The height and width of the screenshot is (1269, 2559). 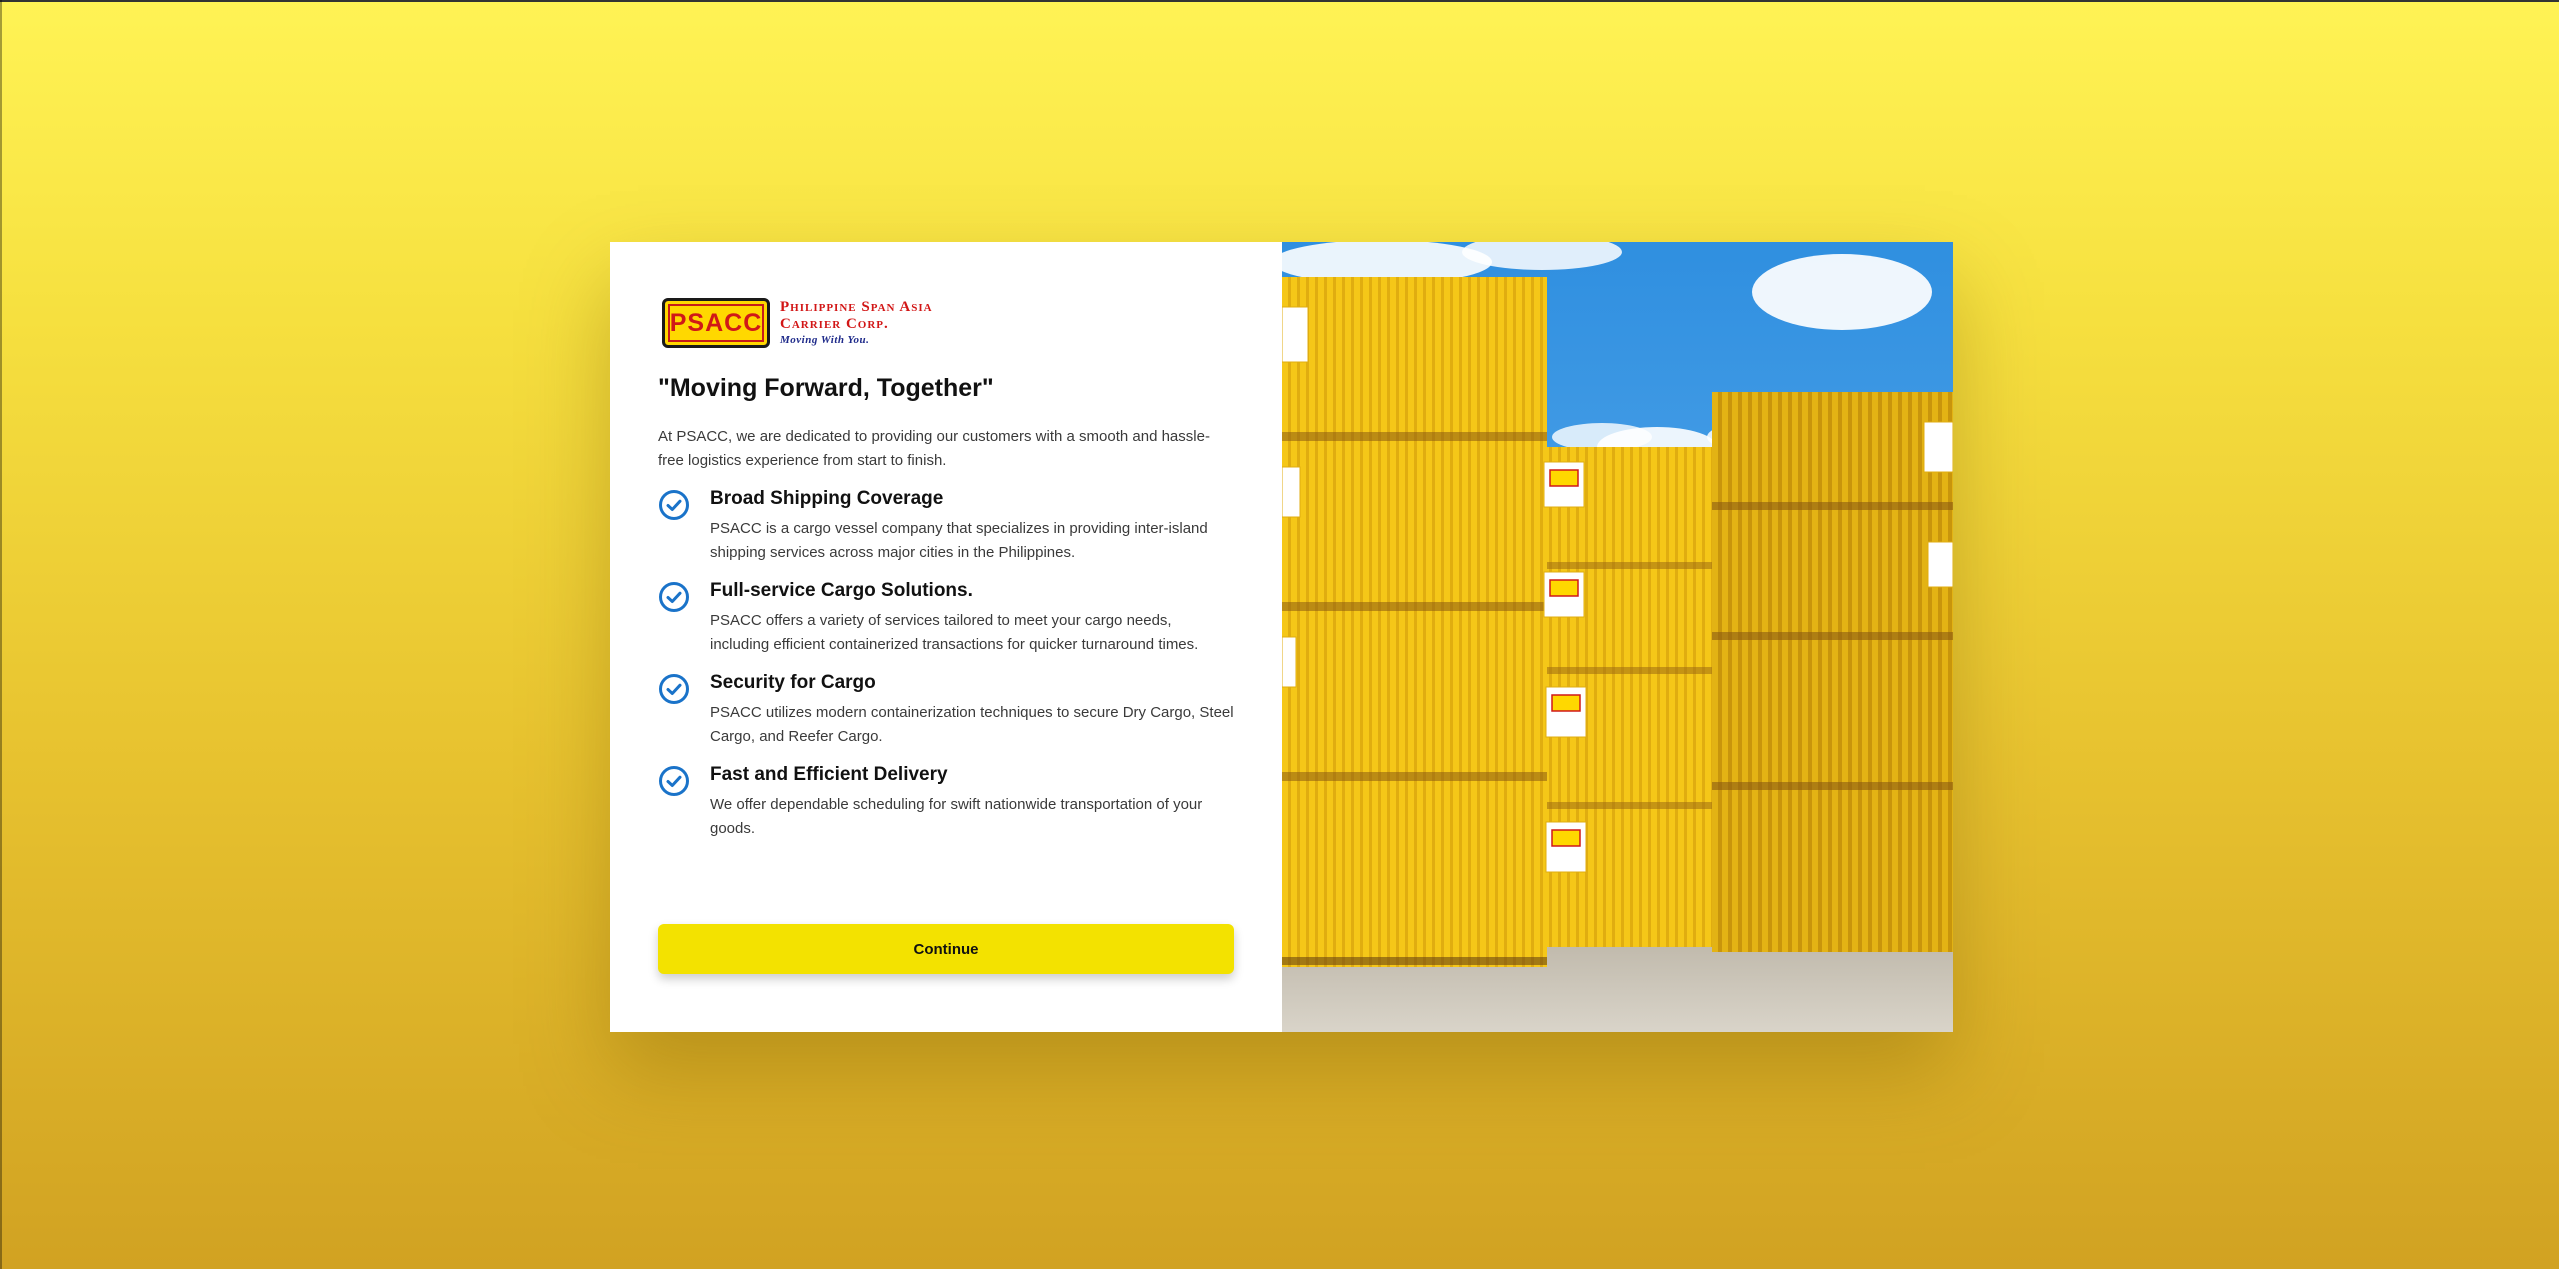 What do you see at coordinates (856, 307) in the screenshot?
I see `logo-company-line1: Philippine Span Asia` at bounding box center [856, 307].